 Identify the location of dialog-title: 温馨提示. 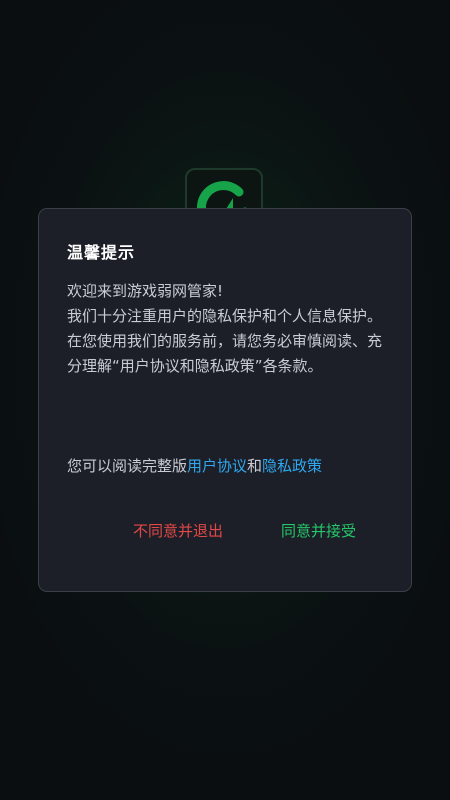
(101, 252).